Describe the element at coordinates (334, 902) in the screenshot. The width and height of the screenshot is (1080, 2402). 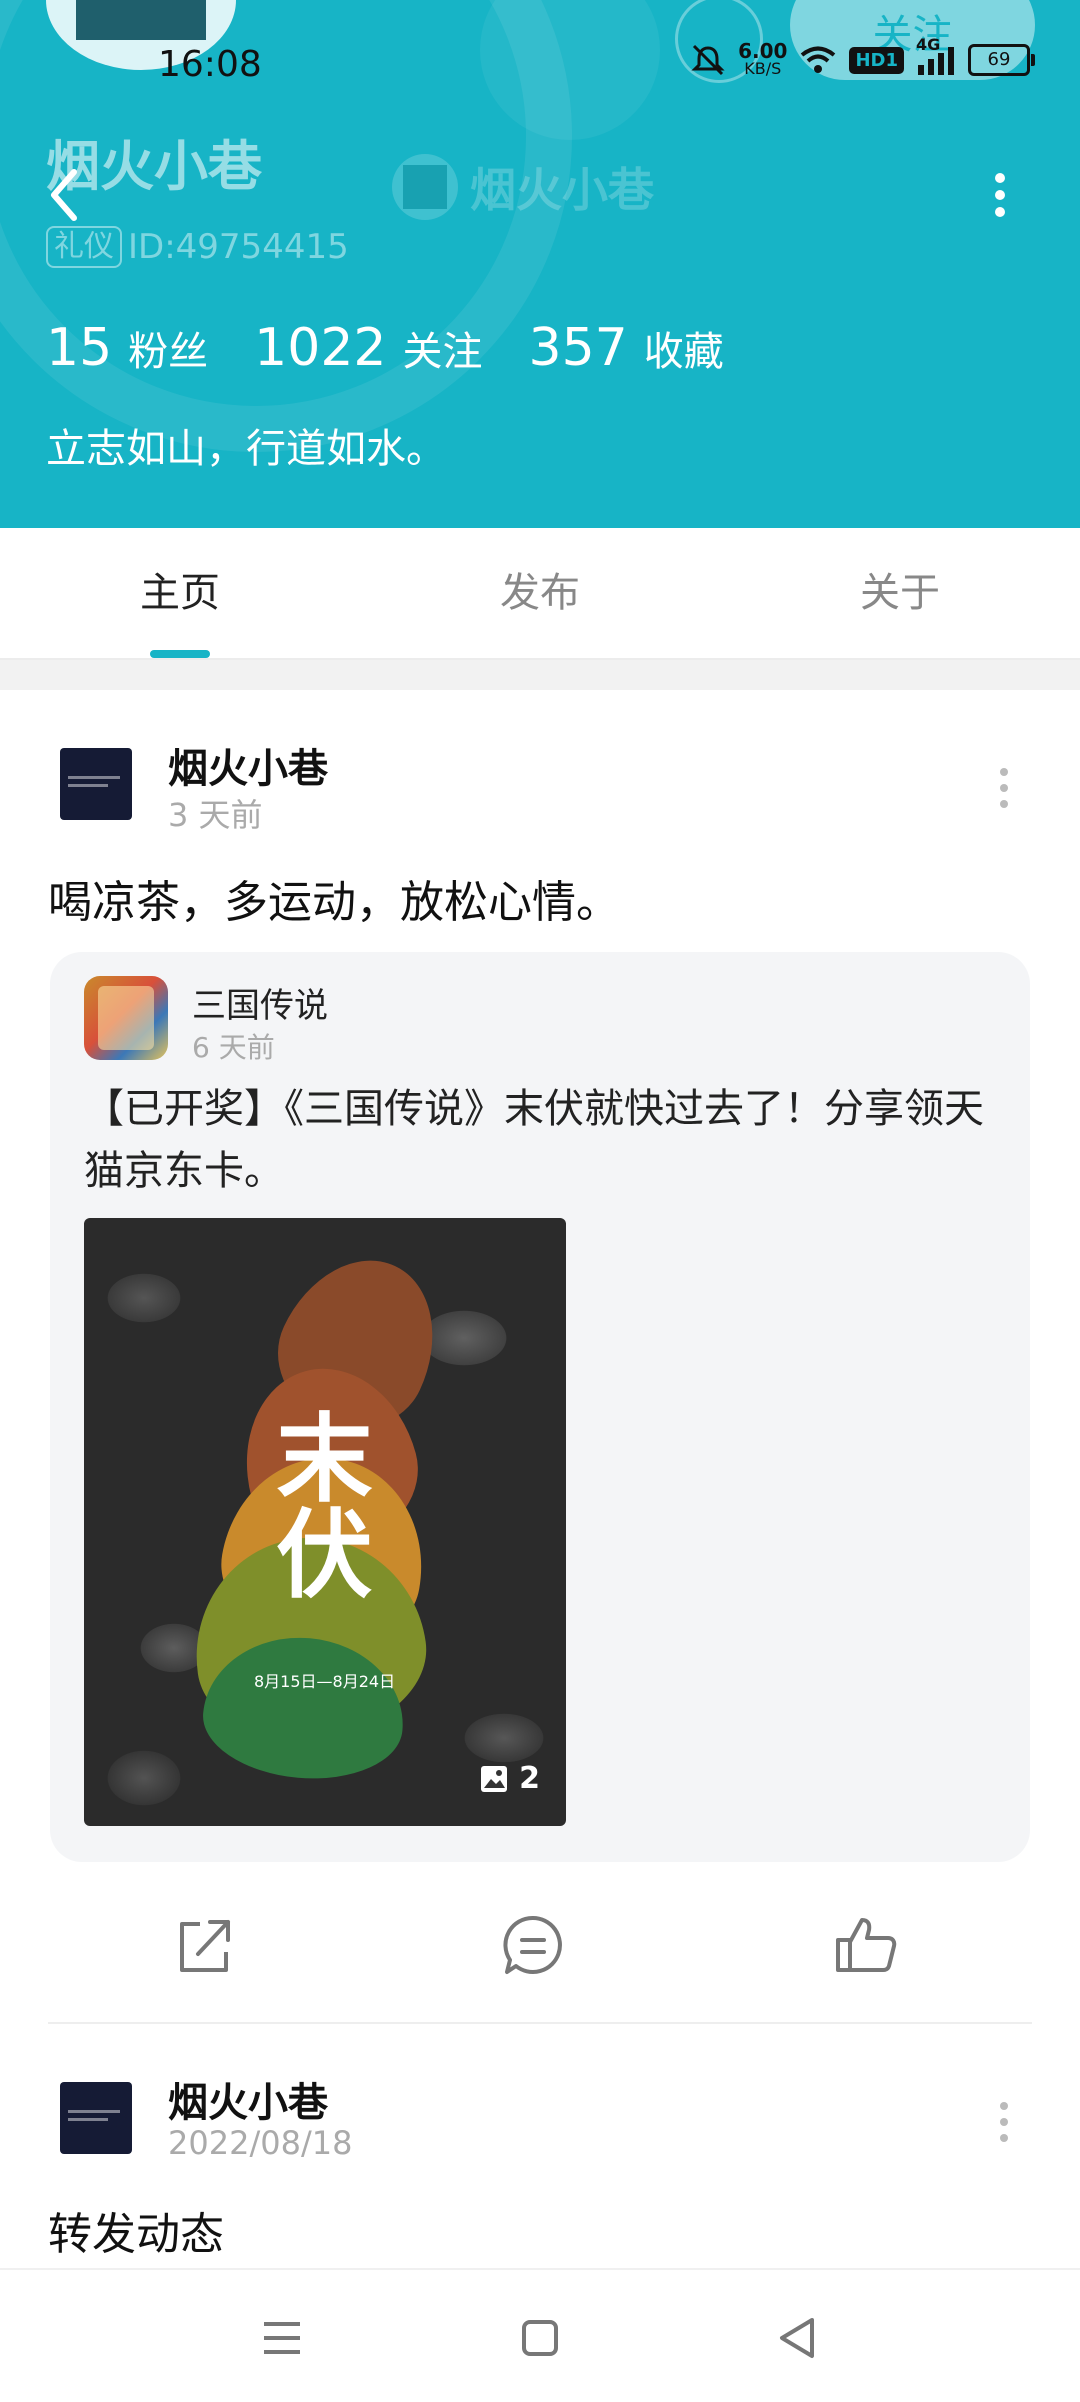
I see `post-text: 喝凉茶，多运动，放松心情。` at that location.